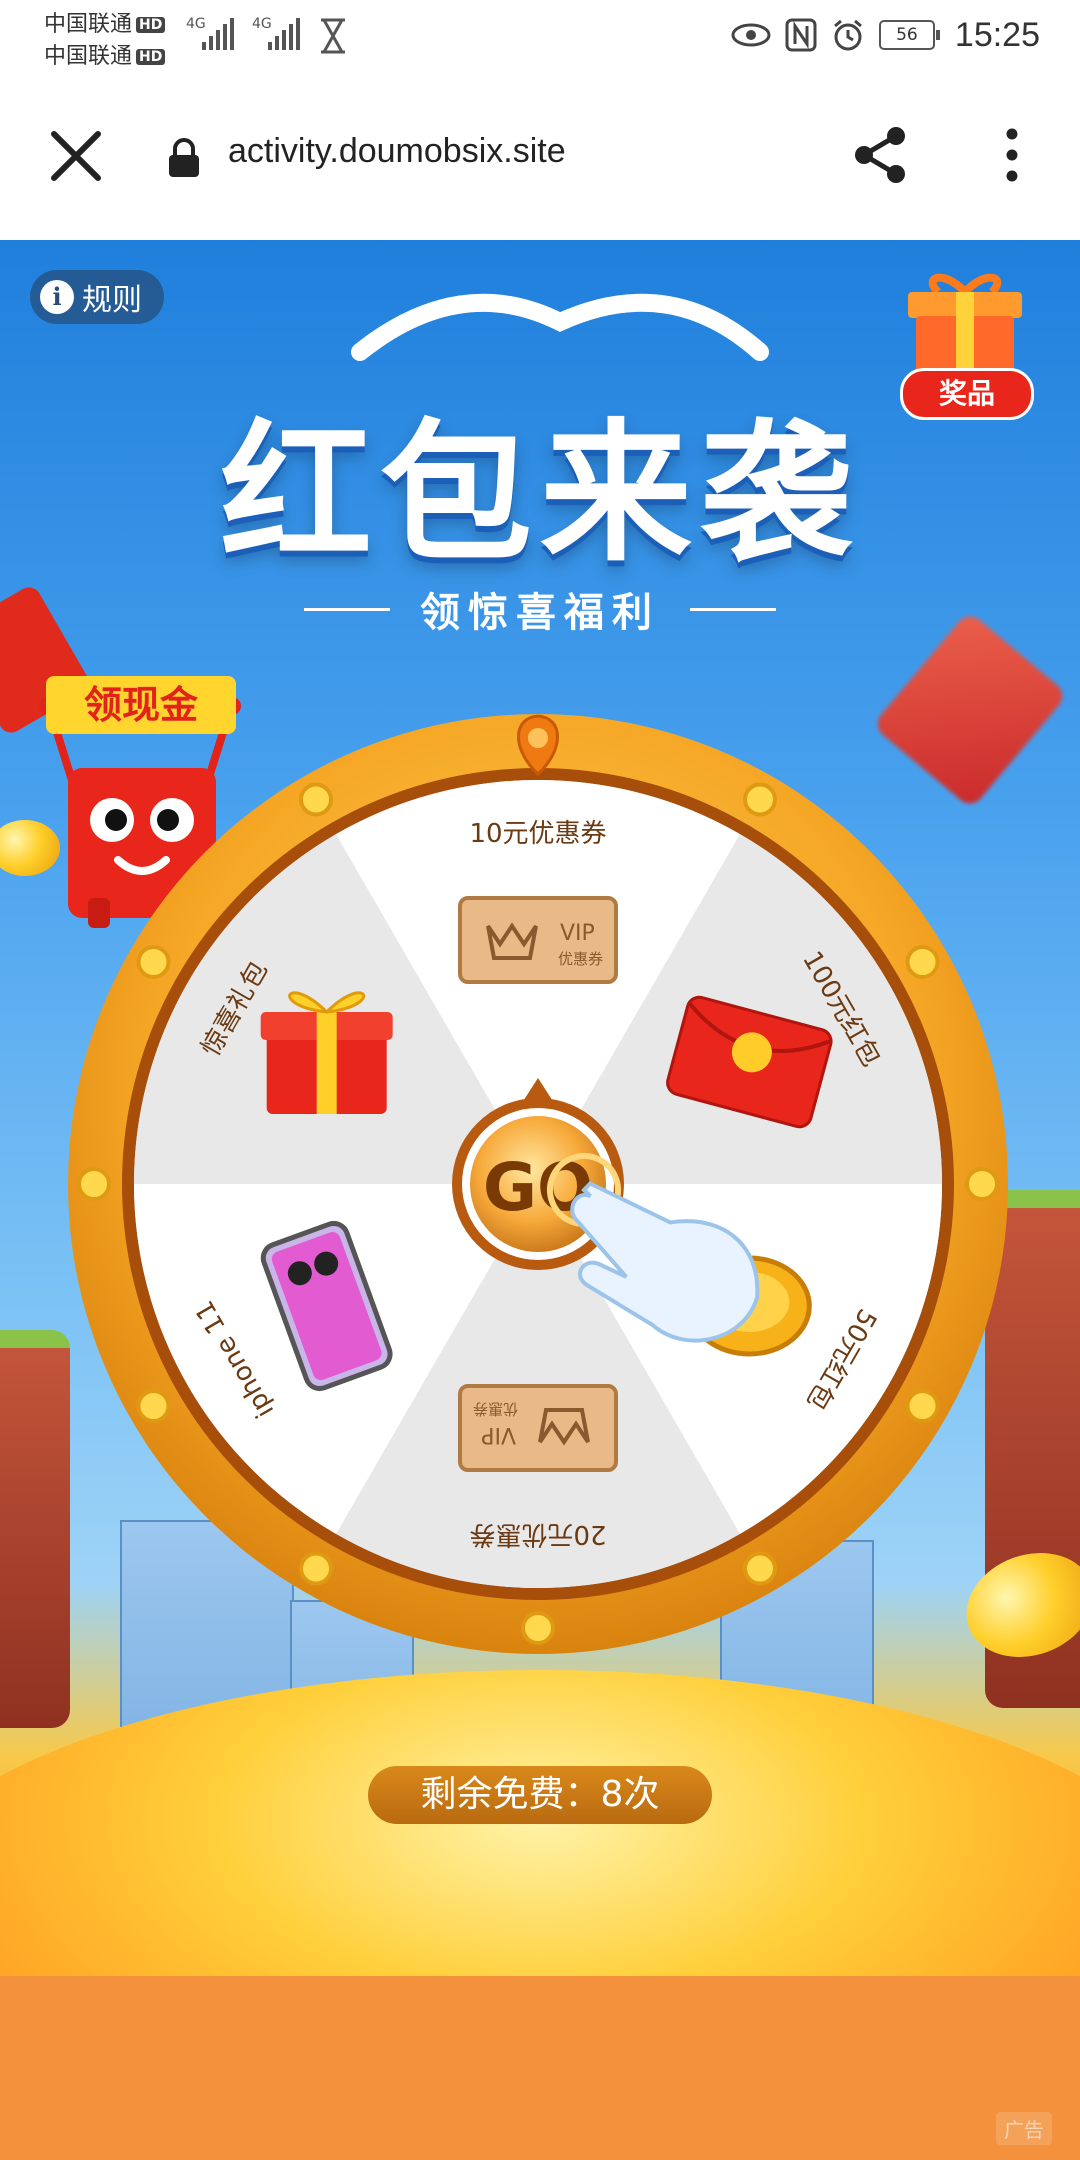 The width and height of the screenshot is (1080, 2160). I want to click on battery-icon: 56, so click(909, 35).